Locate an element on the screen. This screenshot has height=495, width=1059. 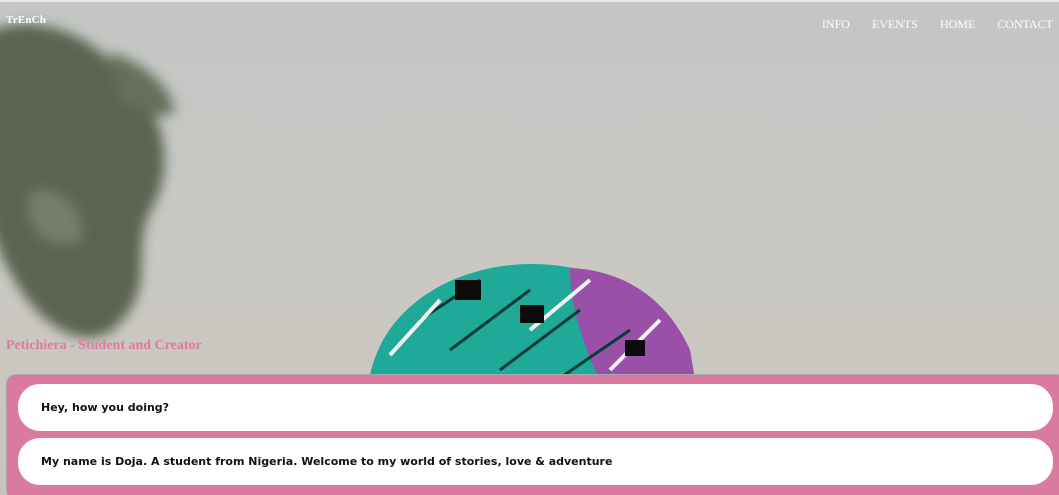
site-logo: TrEnCh is located at coordinates (26, 20).